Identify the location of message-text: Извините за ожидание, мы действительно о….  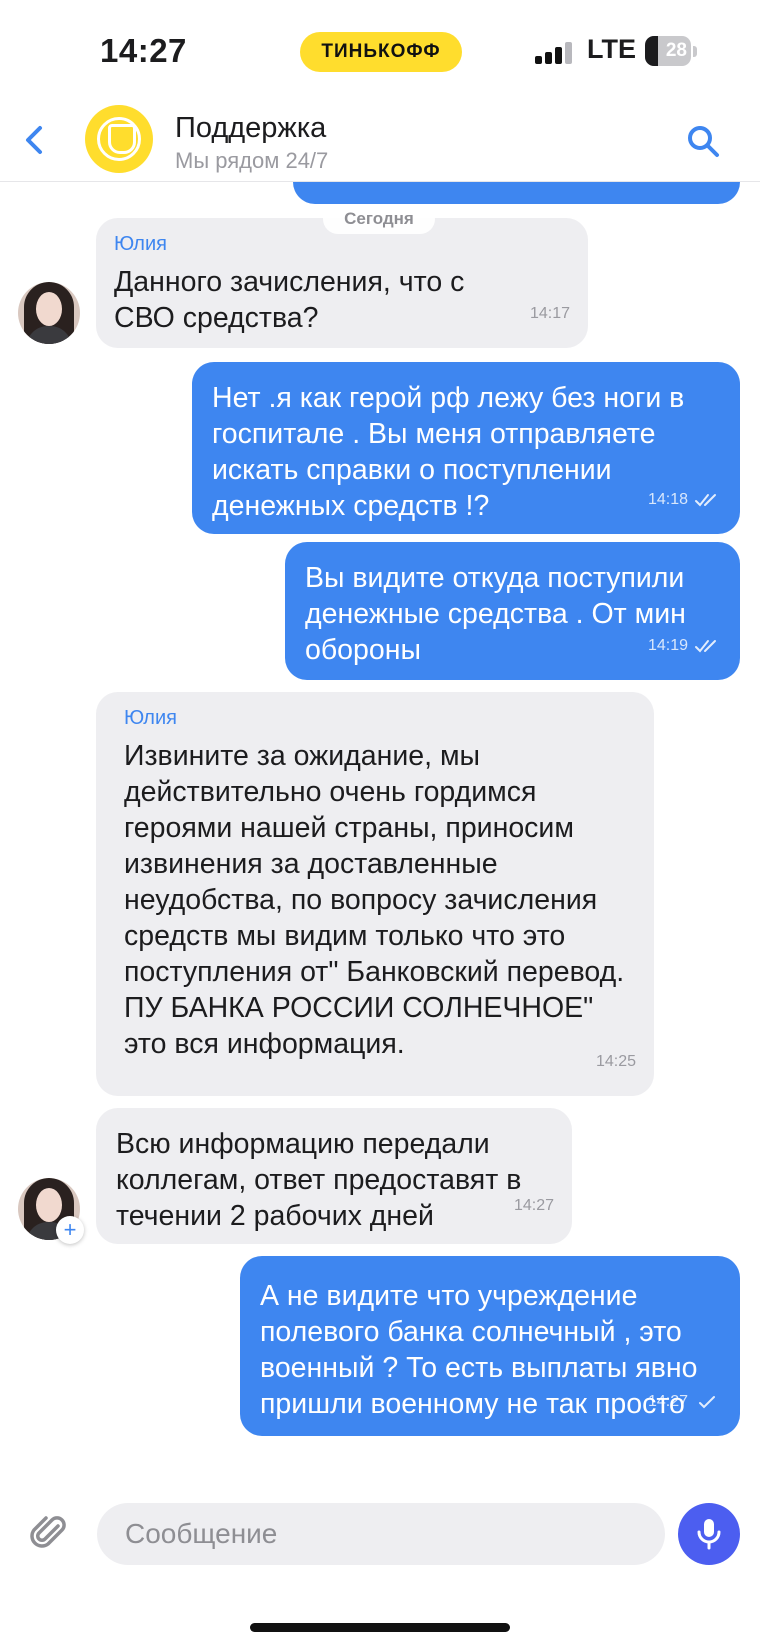
(374, 900).